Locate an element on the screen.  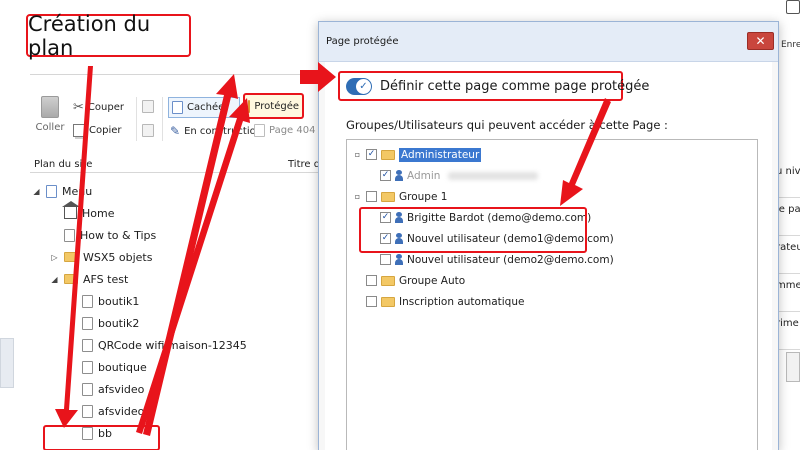
tree-item-label: Menu is located at coordinates (77, 191).